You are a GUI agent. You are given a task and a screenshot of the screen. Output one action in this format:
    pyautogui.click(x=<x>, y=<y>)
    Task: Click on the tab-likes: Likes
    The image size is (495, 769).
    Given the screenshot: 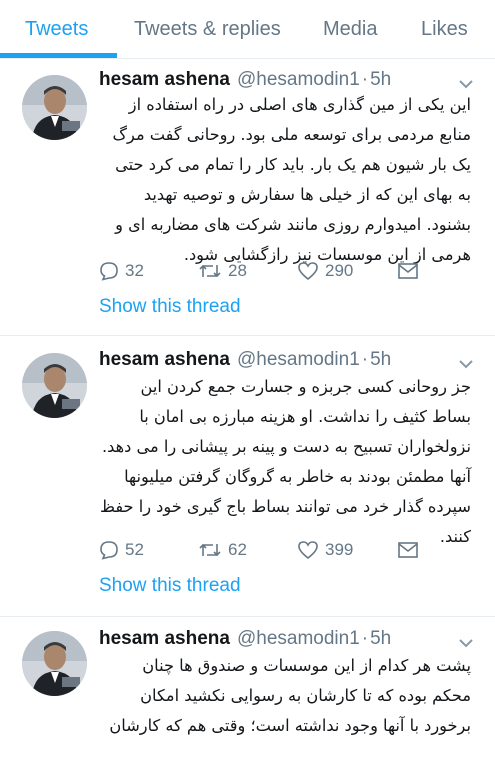 What is the action you would take?
    pyautogui.click(x=444, y=29)
    